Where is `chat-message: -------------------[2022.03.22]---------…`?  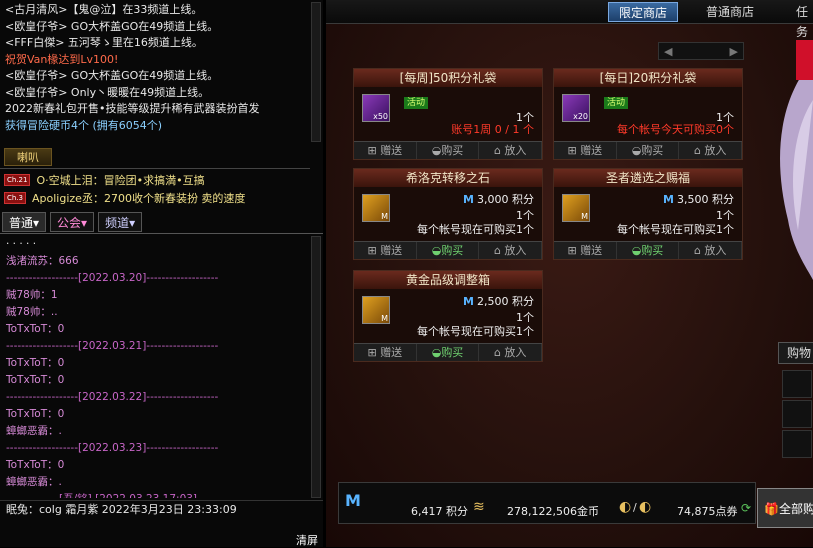
chat-message: -------------------[2022.03.22]---------… is located at coordinates (112, 397).